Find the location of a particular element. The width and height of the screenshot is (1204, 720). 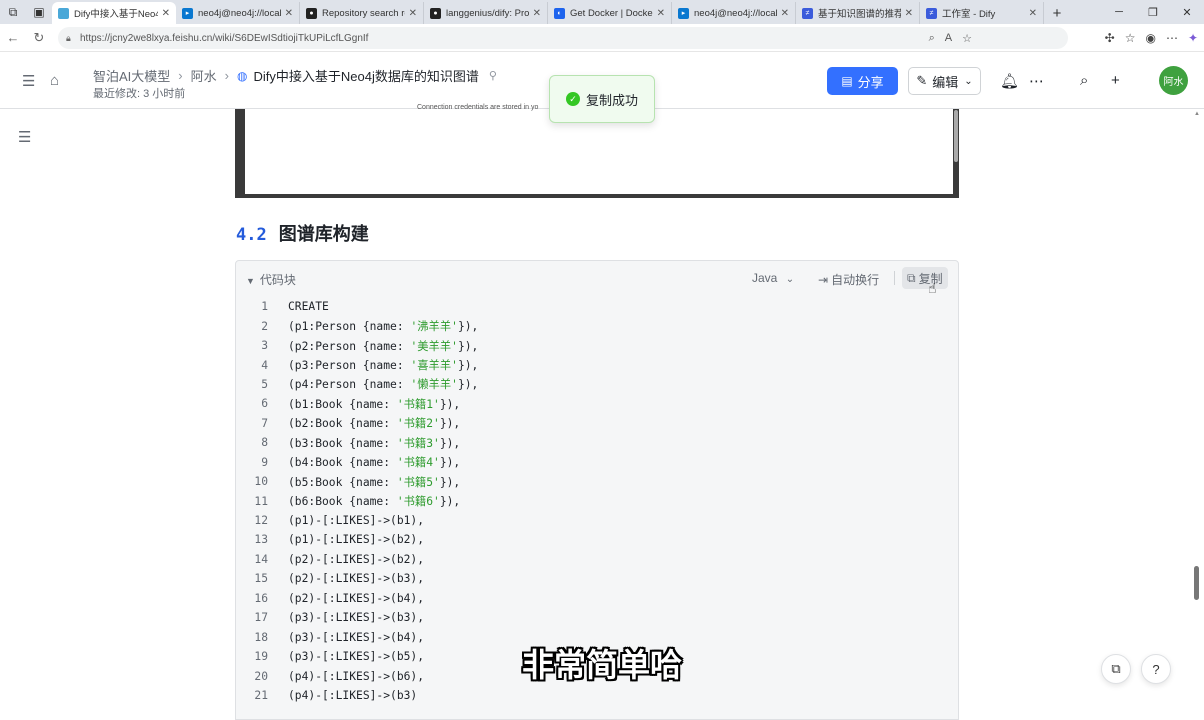

profile-icon: ◉ is located at coordinates (1150, 38).